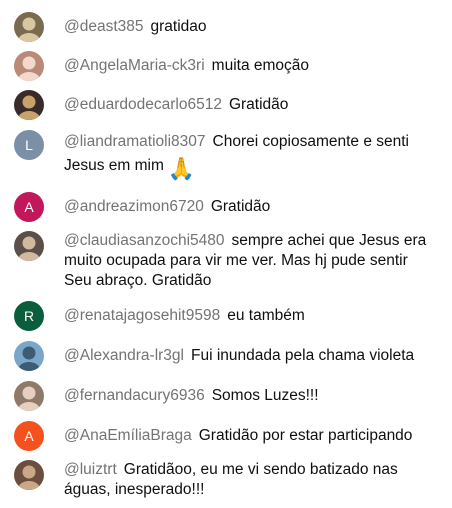  What do you see at coordinates (134, 65) in the screenshot?
I see `message-author: @AngelaMaria-ck3ri` at bounding box center [134, 65].